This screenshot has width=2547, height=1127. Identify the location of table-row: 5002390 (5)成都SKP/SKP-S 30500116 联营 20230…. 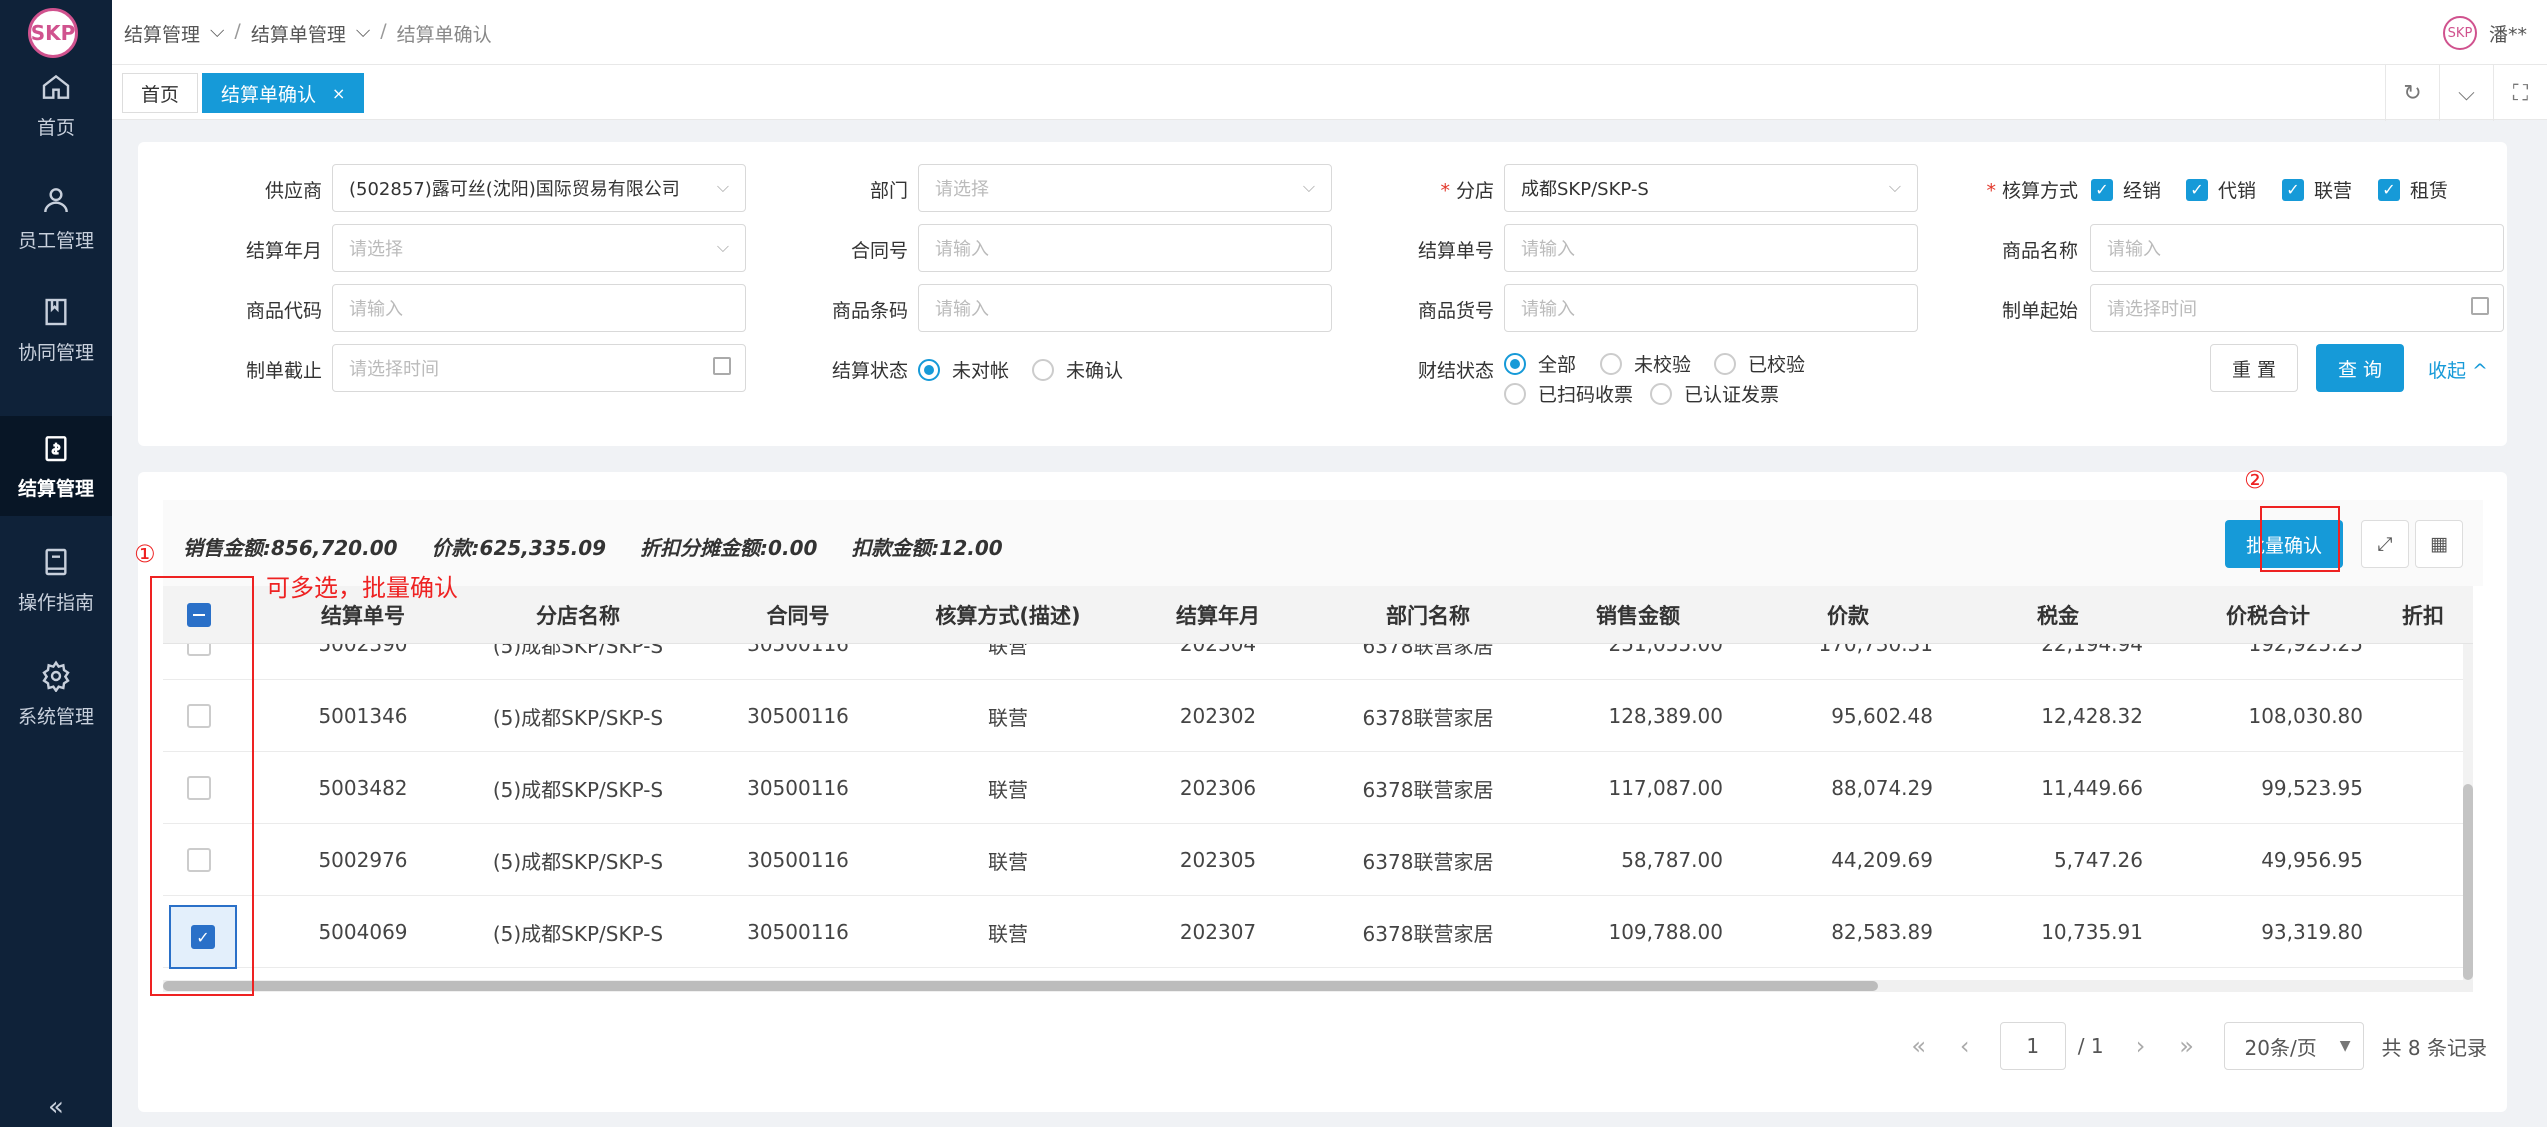
(1318, 662).